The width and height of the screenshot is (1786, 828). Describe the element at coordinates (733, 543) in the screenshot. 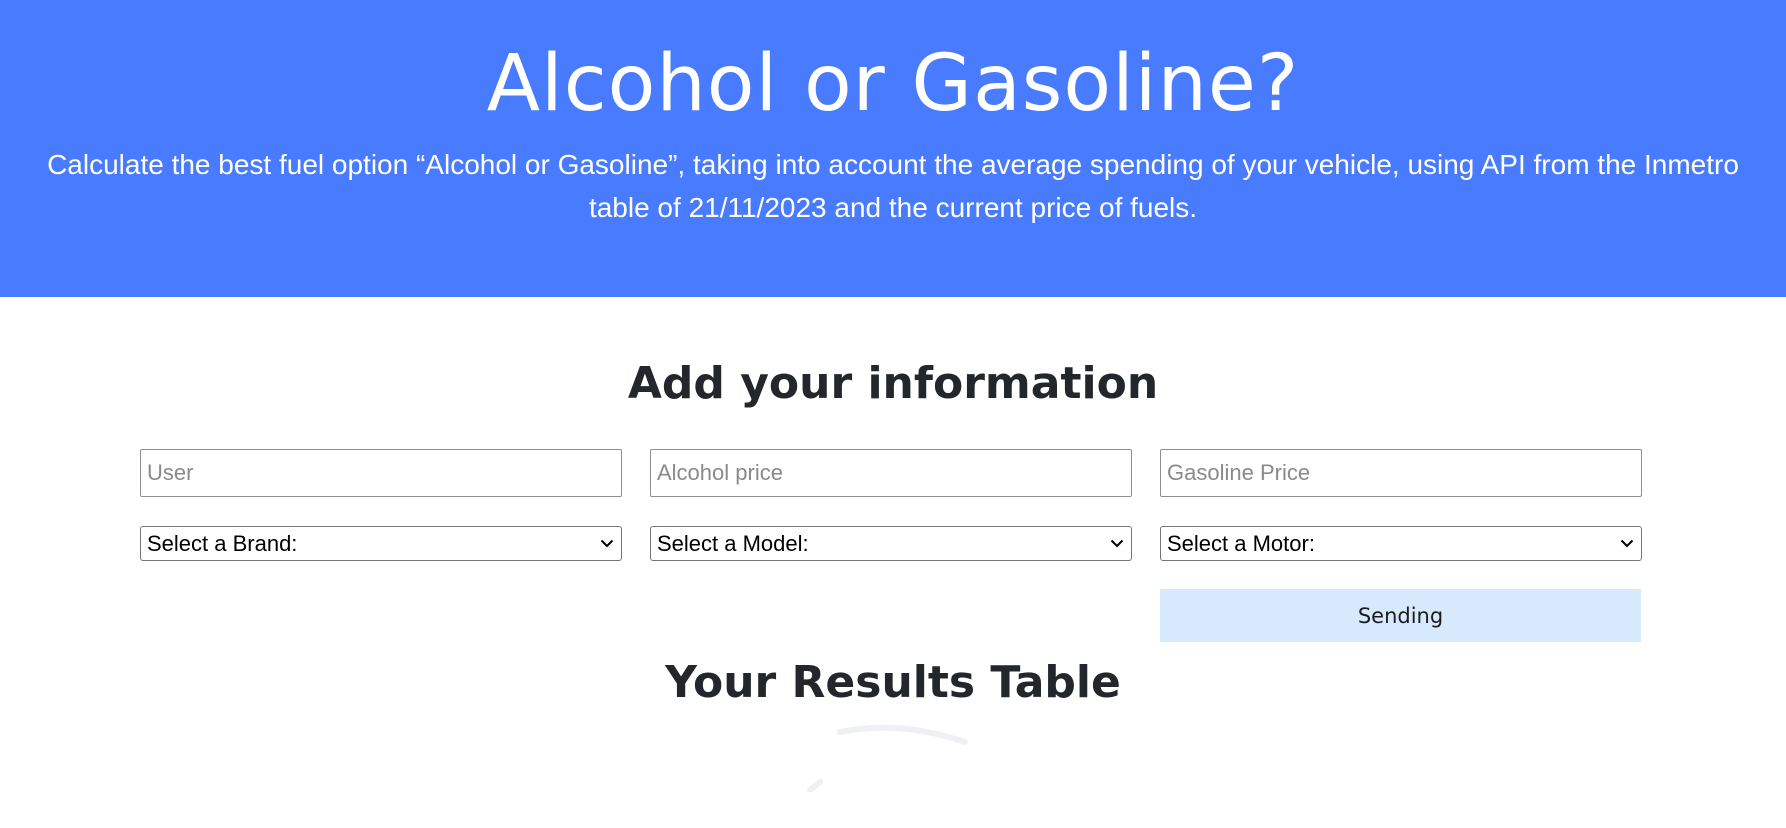

I see `model-select-label: Select a Model:` at that location.